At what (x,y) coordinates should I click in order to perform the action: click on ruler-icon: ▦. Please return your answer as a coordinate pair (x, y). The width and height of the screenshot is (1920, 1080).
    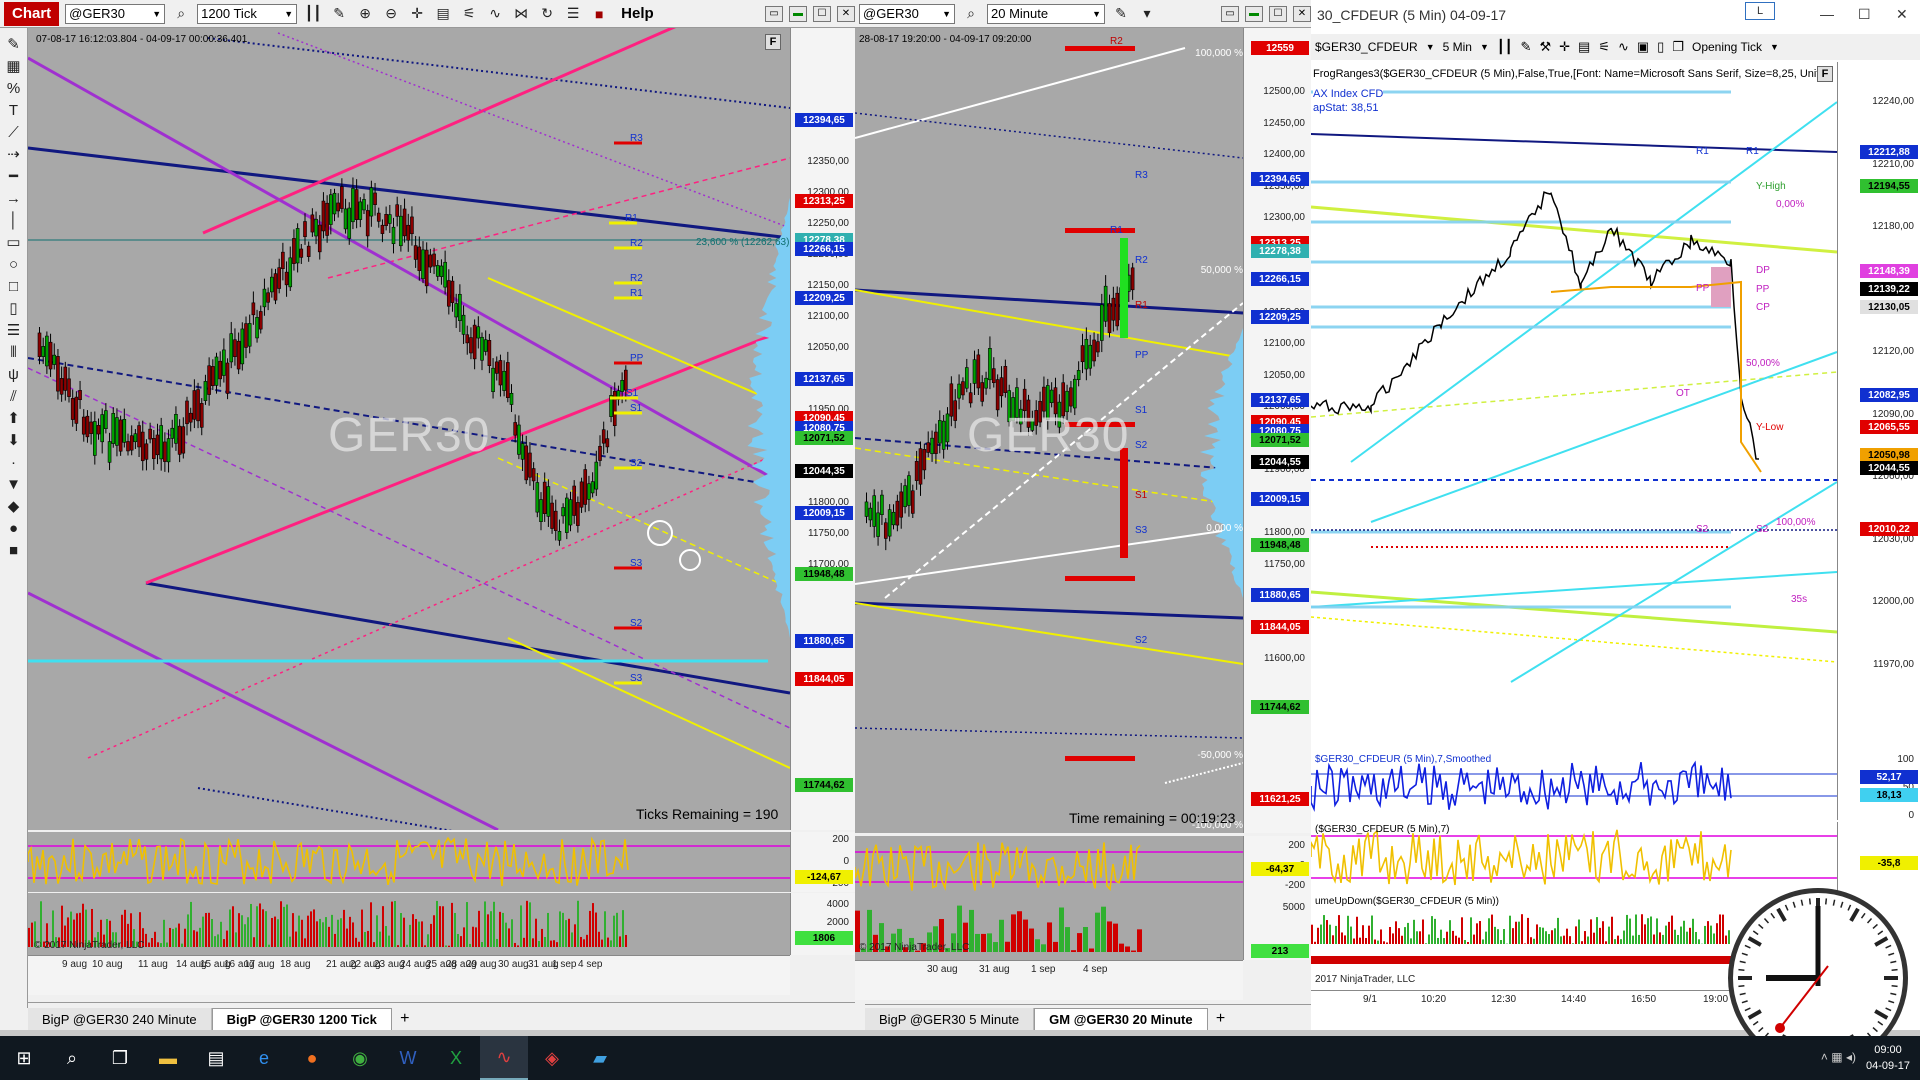
    Looking at the image, I should click on (13, 67).